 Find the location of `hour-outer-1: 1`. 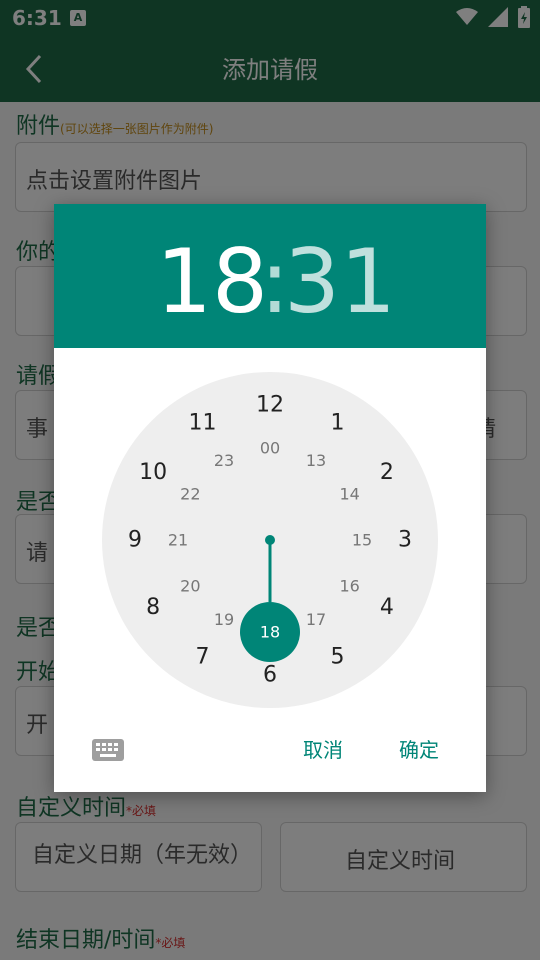

hour-outer-1: 1 is located at coordinates (338, 423).